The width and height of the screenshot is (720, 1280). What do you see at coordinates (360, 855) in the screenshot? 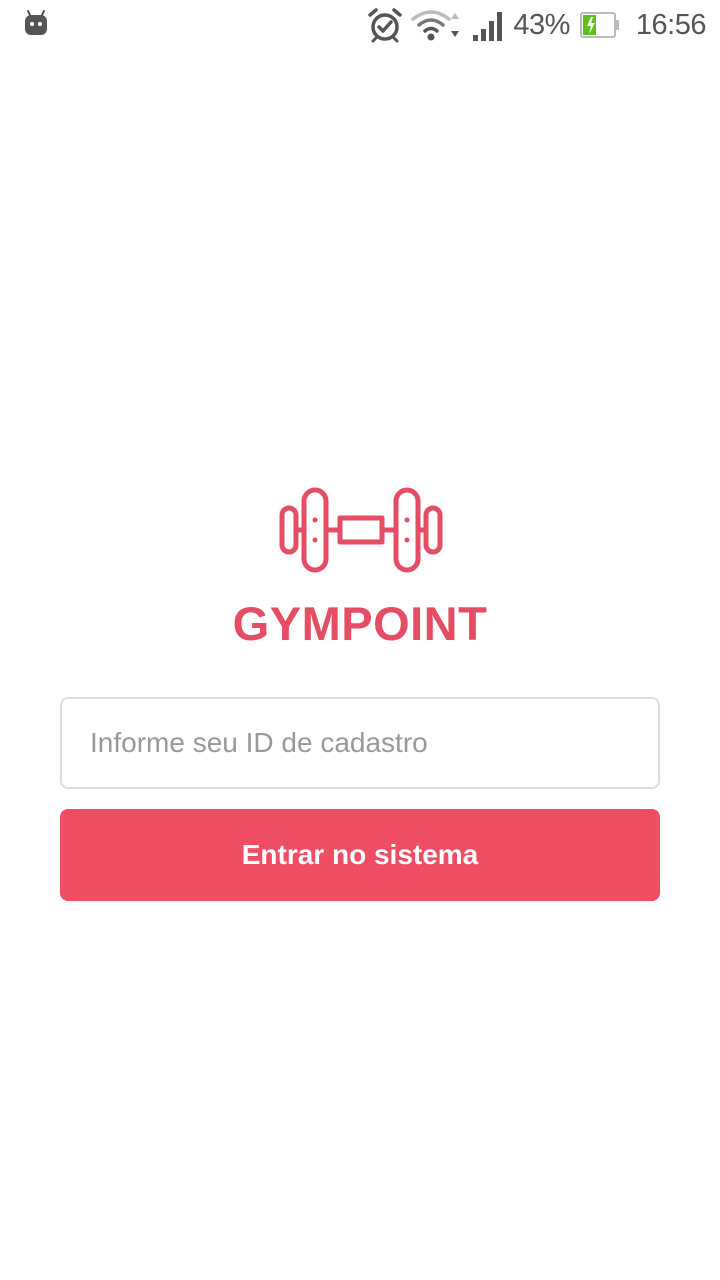
I see `login-button: Entrar no sistema` at bounding box center [360, 855].